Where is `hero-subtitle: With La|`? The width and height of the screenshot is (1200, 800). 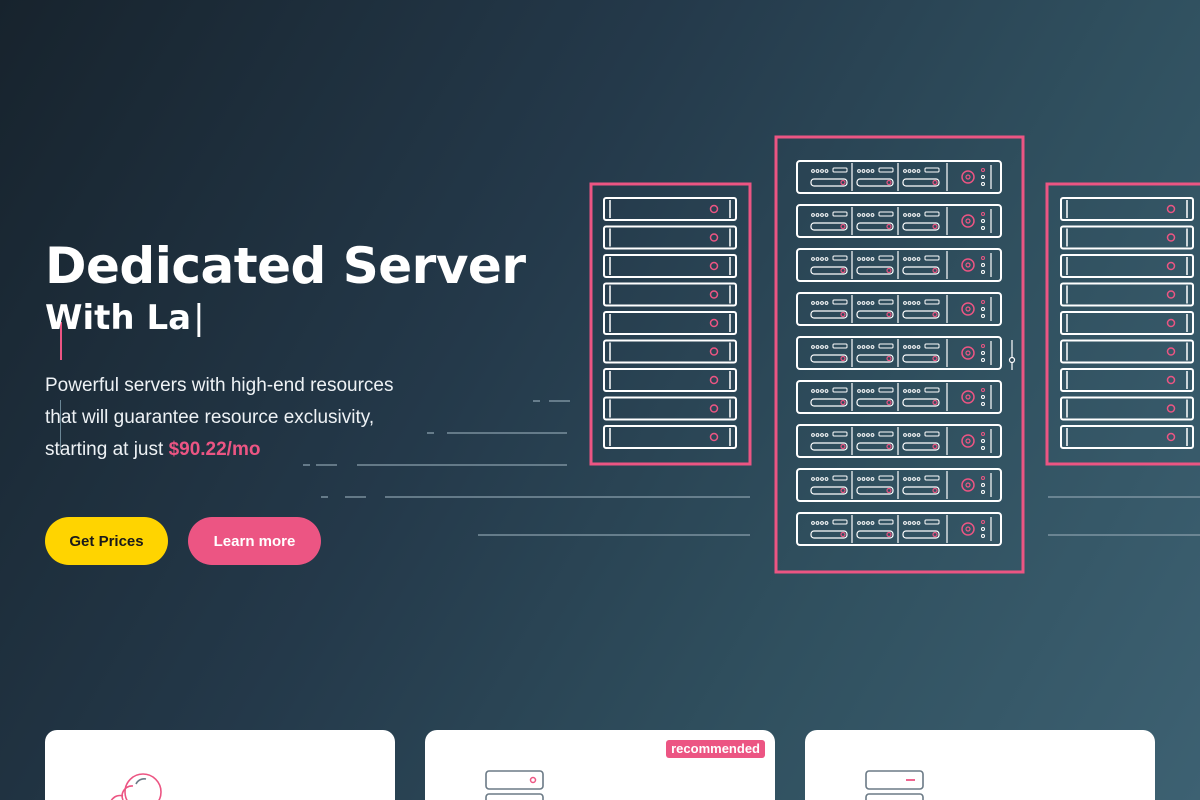 hero-subtitle: With La| is located at coordinates (305, 318).